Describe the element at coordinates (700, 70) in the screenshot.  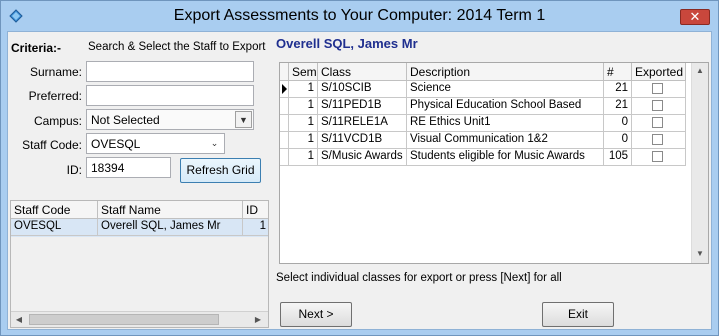
I see `scroll-up-icon: ▲` at that location.